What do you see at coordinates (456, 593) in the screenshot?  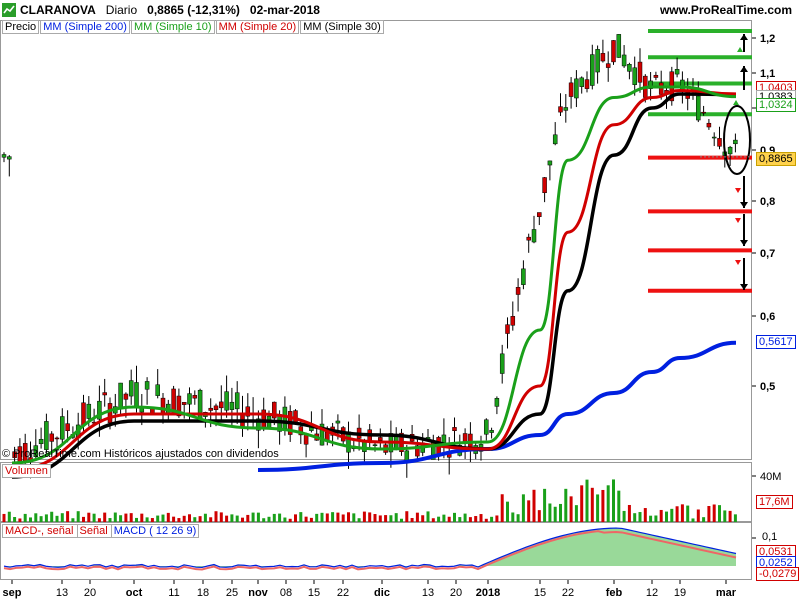 I see `x-tick-label: 20` at bounding box center [456, 593].